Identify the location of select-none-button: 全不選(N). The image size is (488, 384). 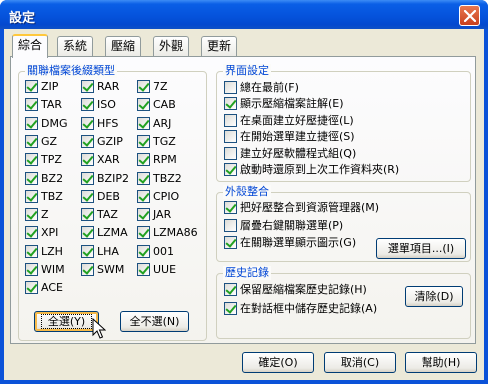
(154, 321).